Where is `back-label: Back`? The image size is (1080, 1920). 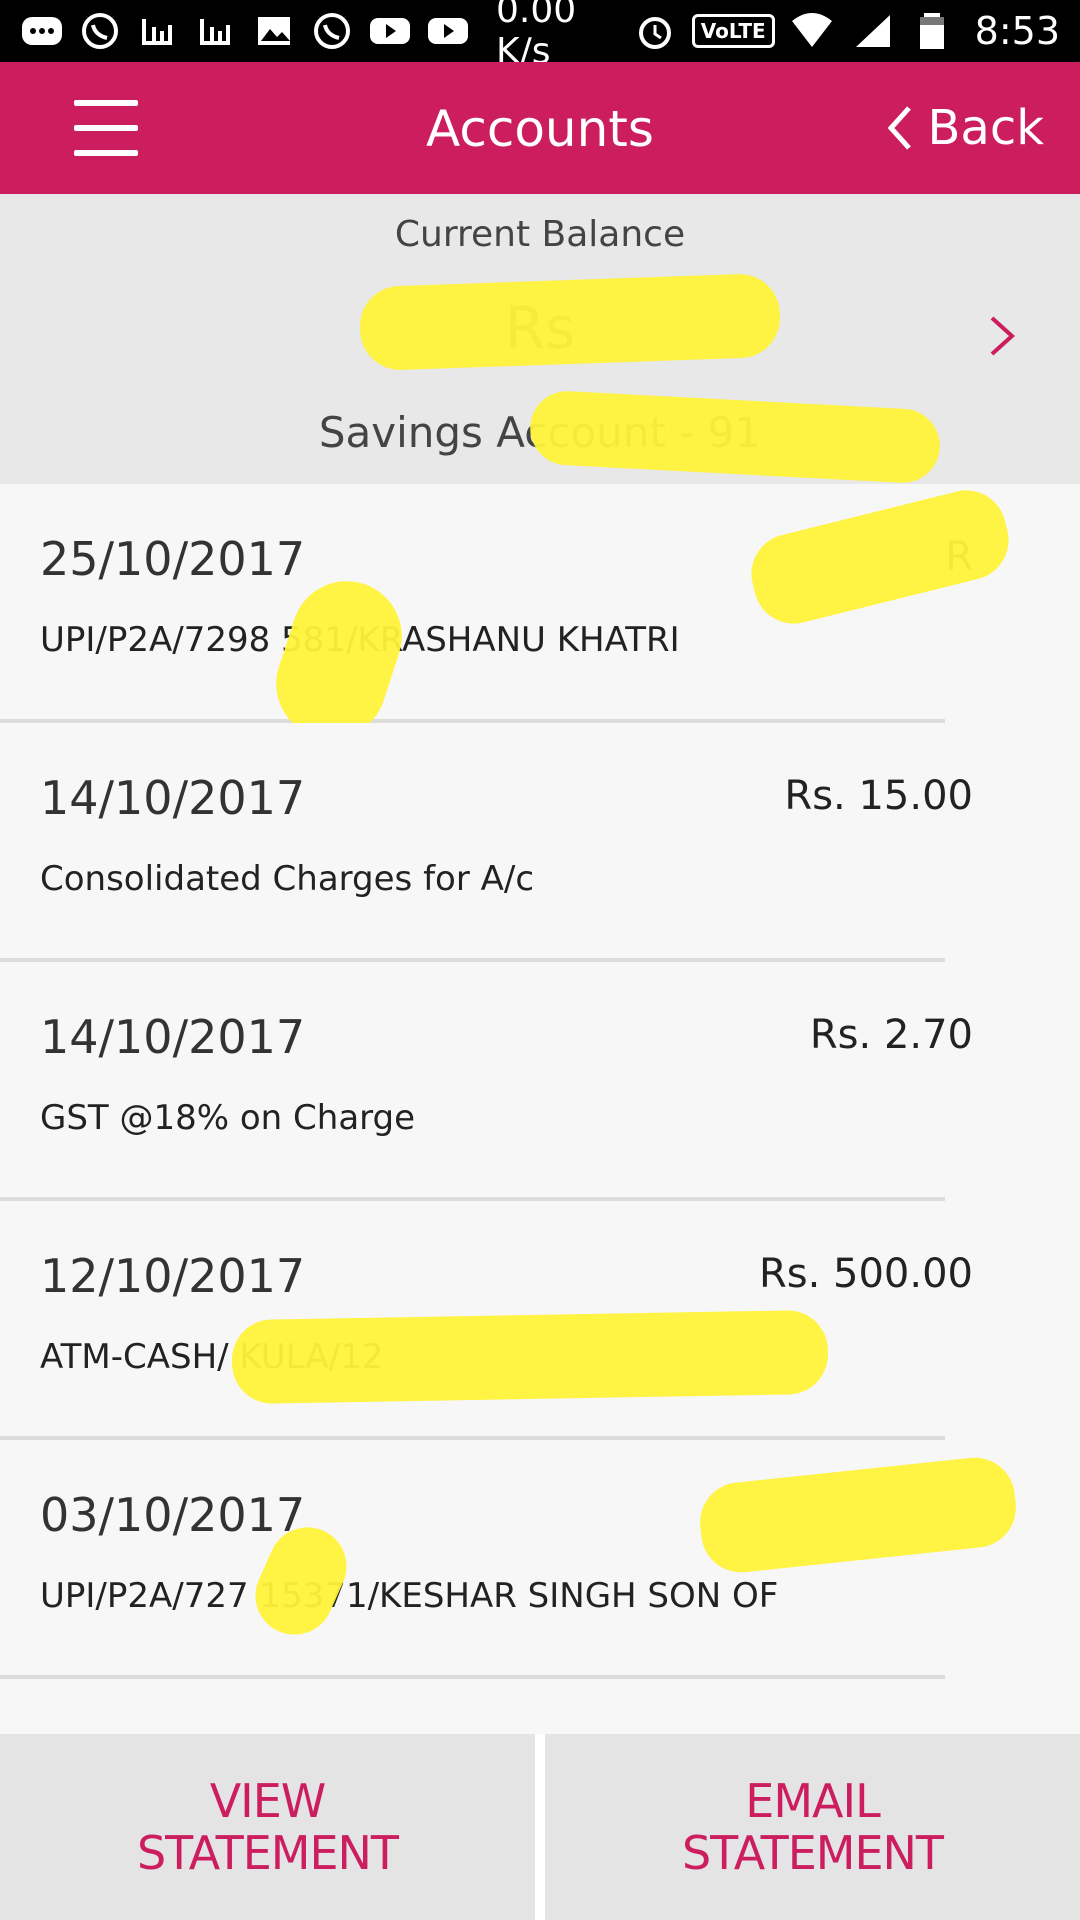
back-label: Back is located at coordinates (985, 128).